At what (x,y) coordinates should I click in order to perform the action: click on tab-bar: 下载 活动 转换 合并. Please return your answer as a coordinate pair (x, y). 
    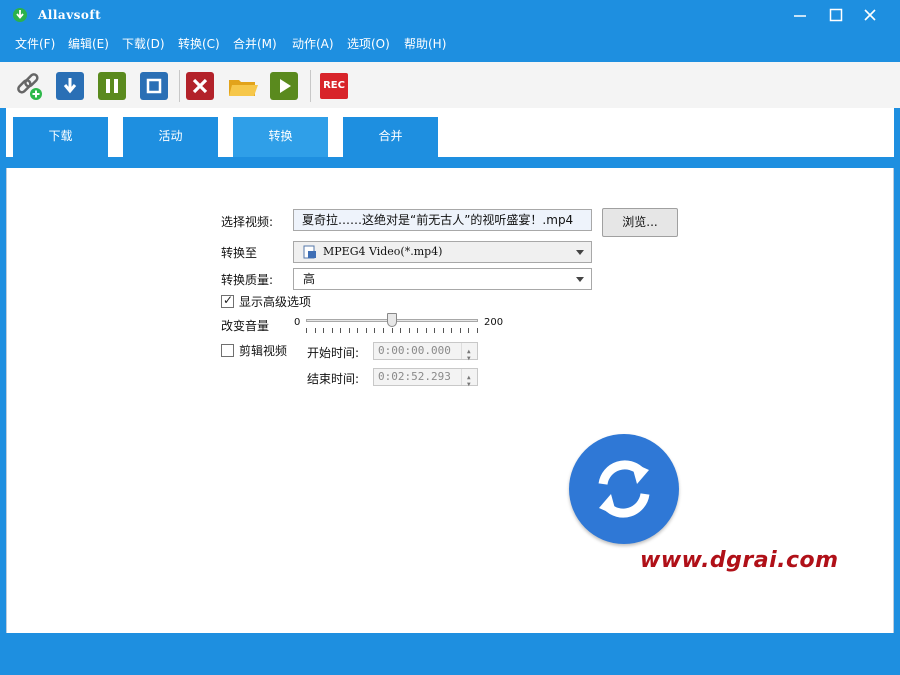
    Looking at the image, I should click on (450, 138).